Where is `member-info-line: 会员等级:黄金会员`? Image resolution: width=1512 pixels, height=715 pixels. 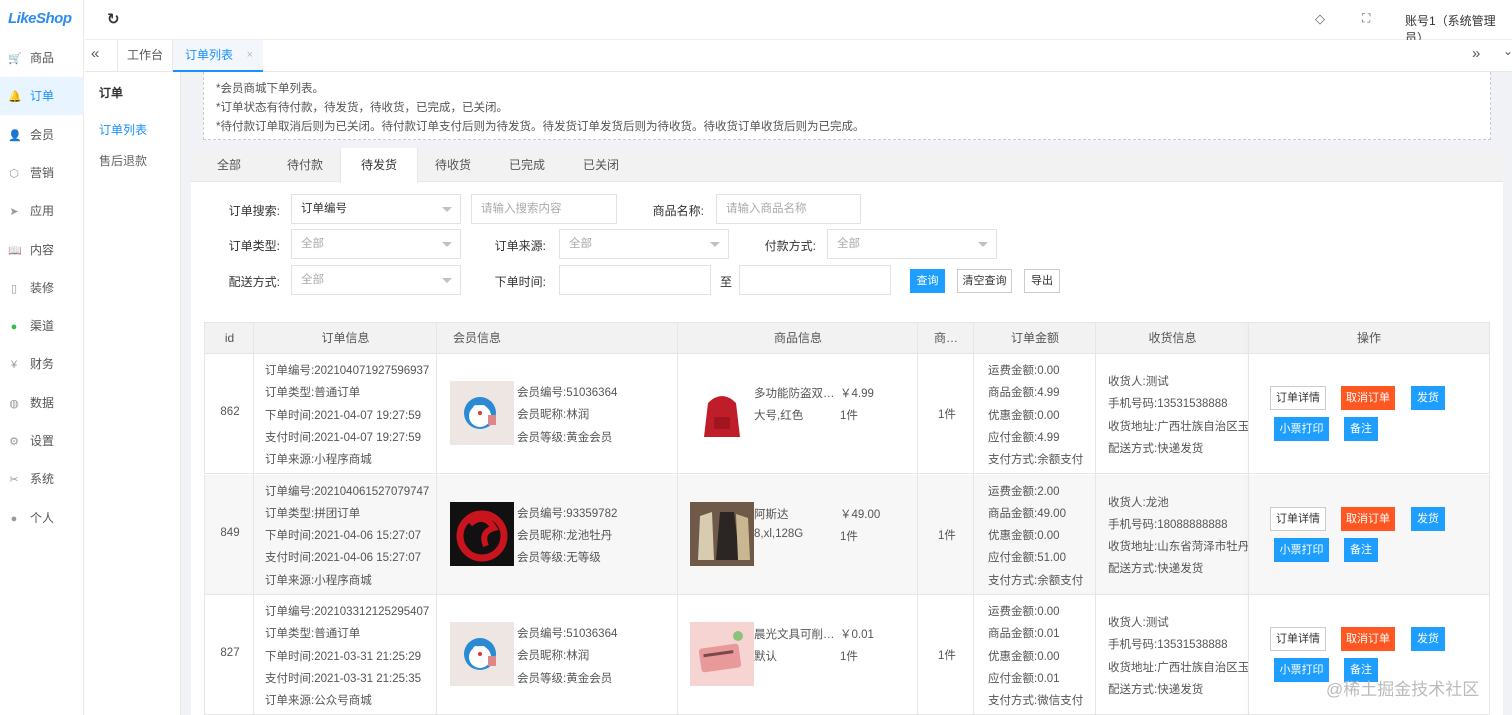 member-info-line: 会员等级:黄金会员 is located at coordinates (565, 678).